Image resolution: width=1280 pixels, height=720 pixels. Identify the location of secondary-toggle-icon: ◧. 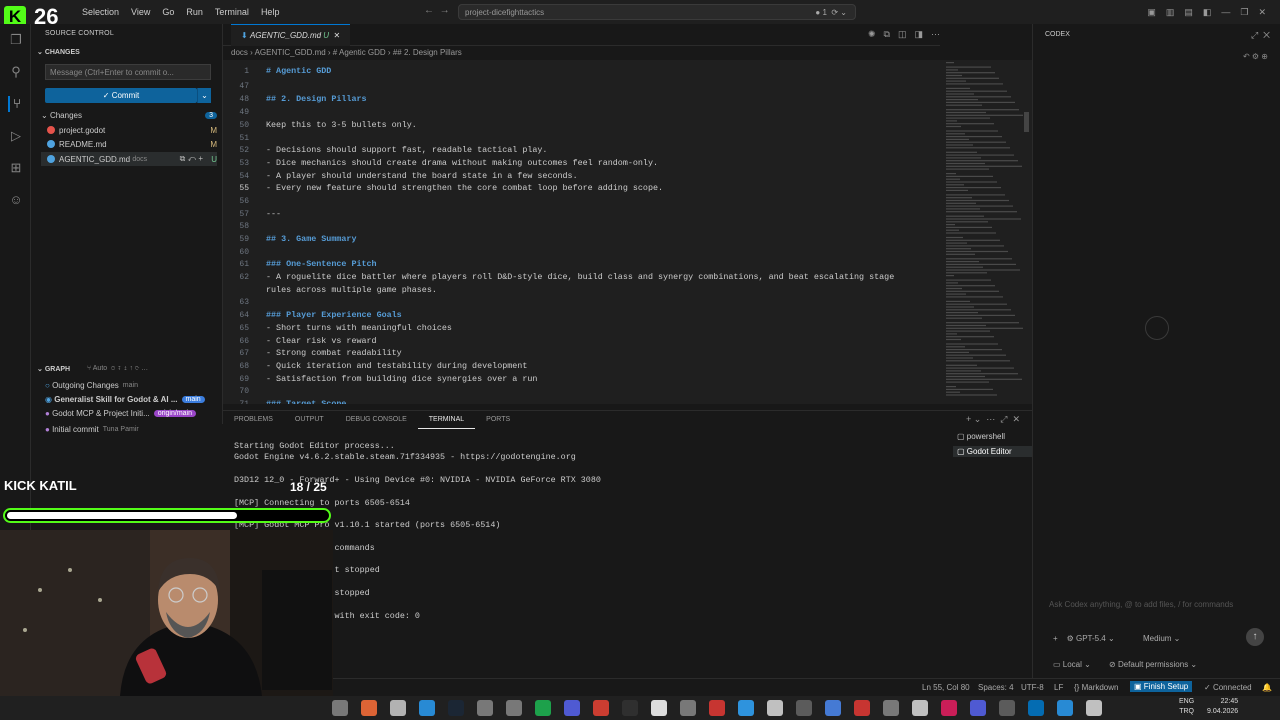
(1207, 12).